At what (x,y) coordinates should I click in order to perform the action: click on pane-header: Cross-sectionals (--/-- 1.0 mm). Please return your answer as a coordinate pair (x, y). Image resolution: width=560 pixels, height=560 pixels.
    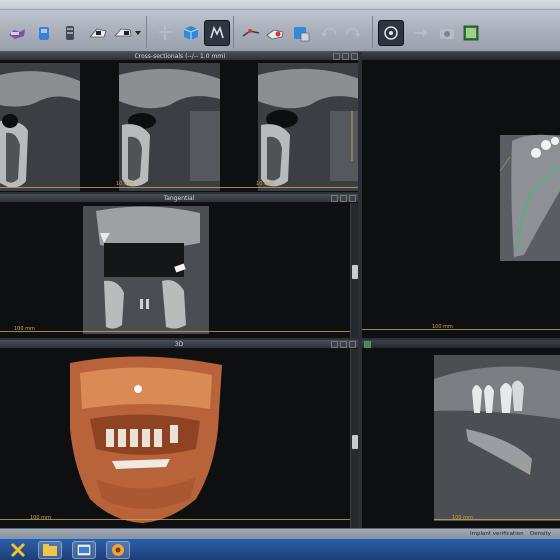
    Looking at the image, I should click on (180, 56).